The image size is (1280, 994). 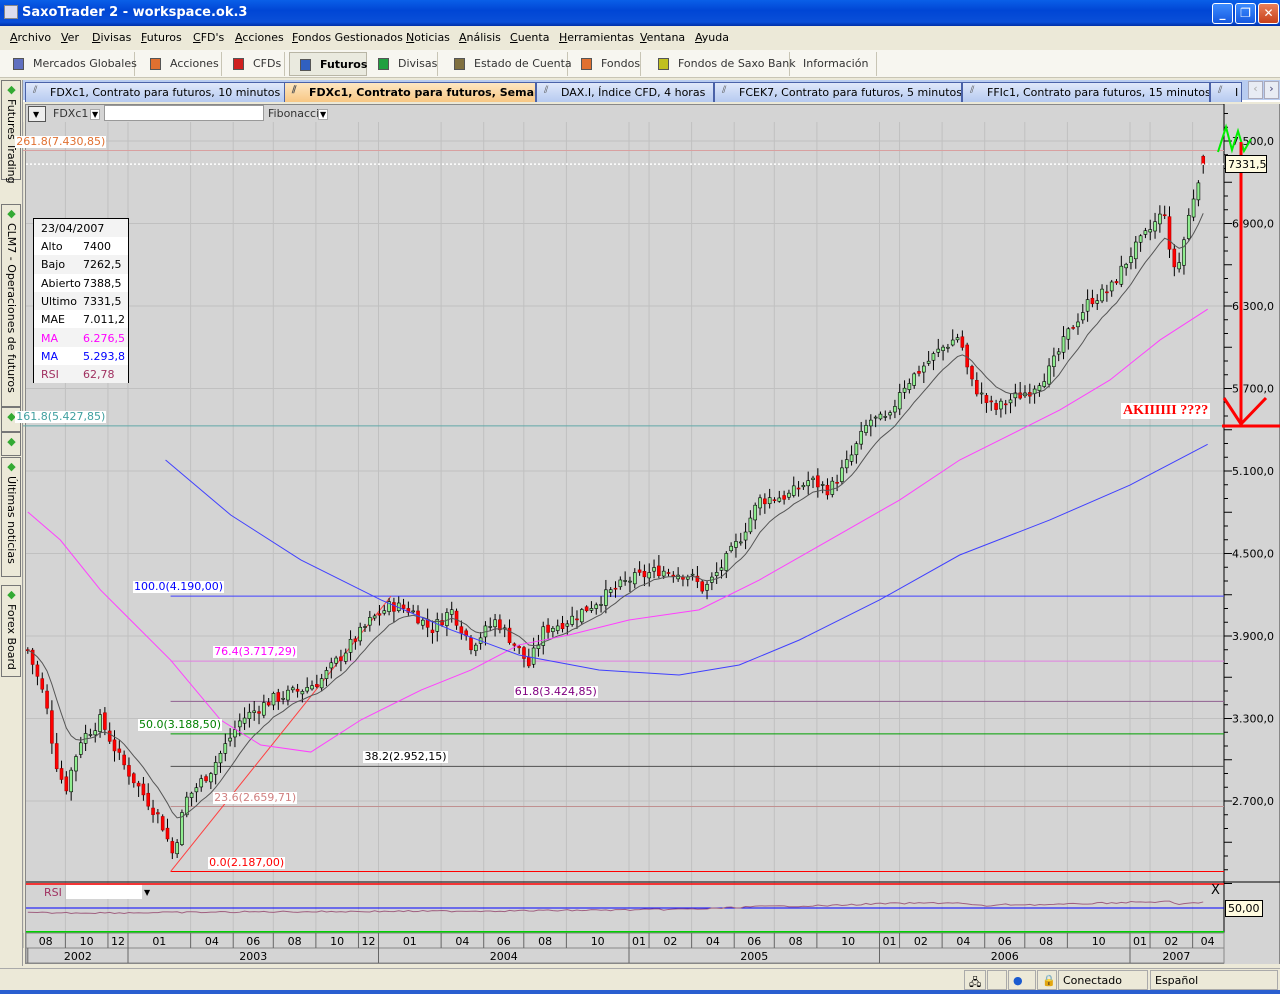 I want to click on toolbar-estado-de-cuenta-button: Estado de Cuenta, so click(x=508, y=64).